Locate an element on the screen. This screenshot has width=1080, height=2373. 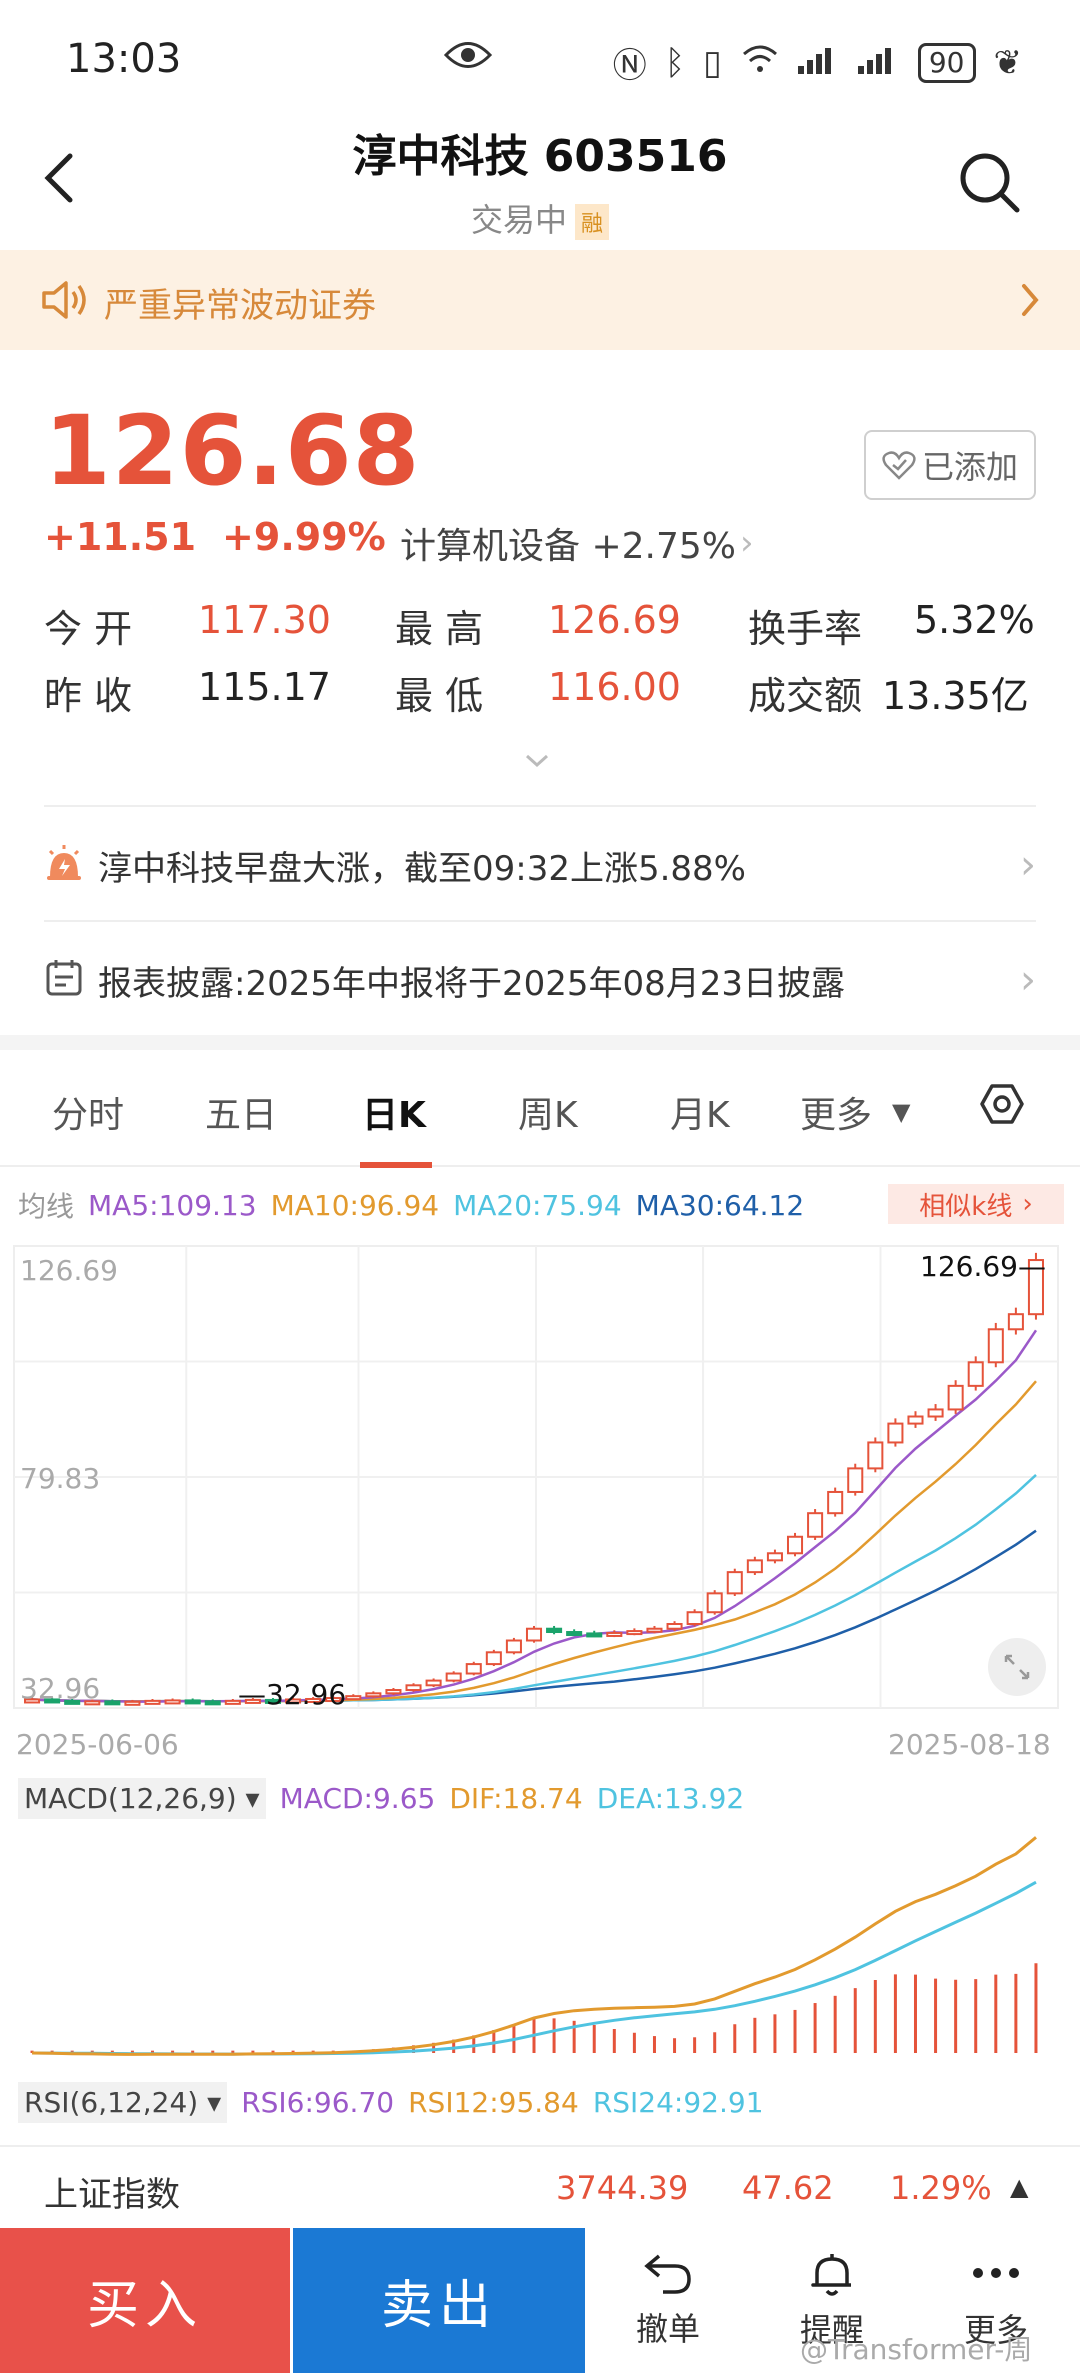
macd-selector: MACD(12,26,9) ▾ is located at coordinates (142, 1798).